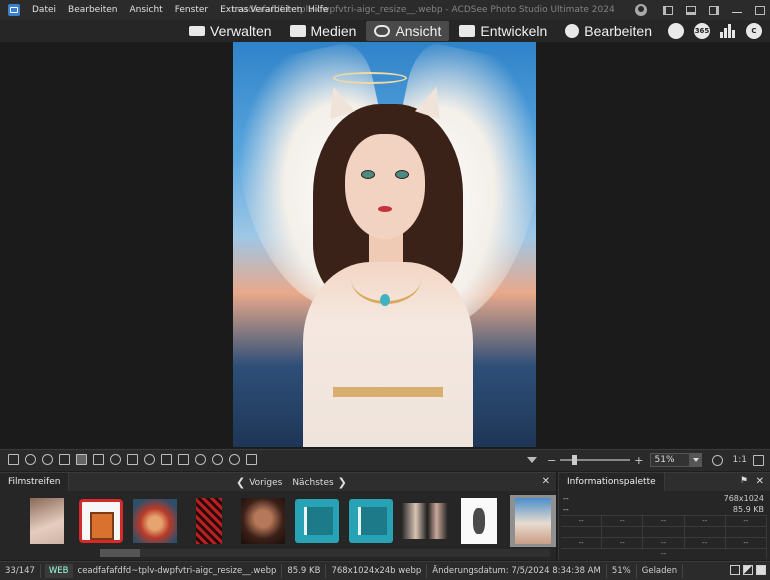 This screenshot has height=580, width=770. Describe the element at coordinates (234, 459) in the screenshot. I see `play-icon` at that location.